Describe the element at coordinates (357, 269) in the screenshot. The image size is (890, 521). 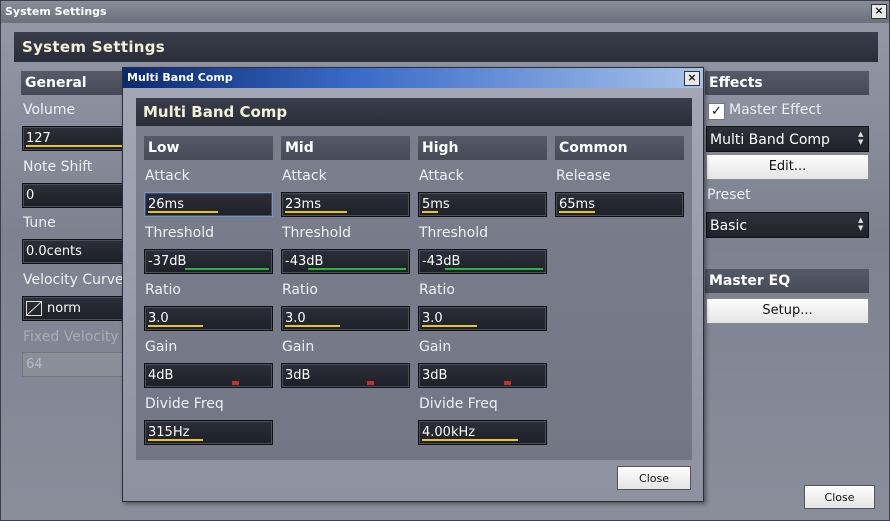
I see `mid-threshold-level-bar` at that location.